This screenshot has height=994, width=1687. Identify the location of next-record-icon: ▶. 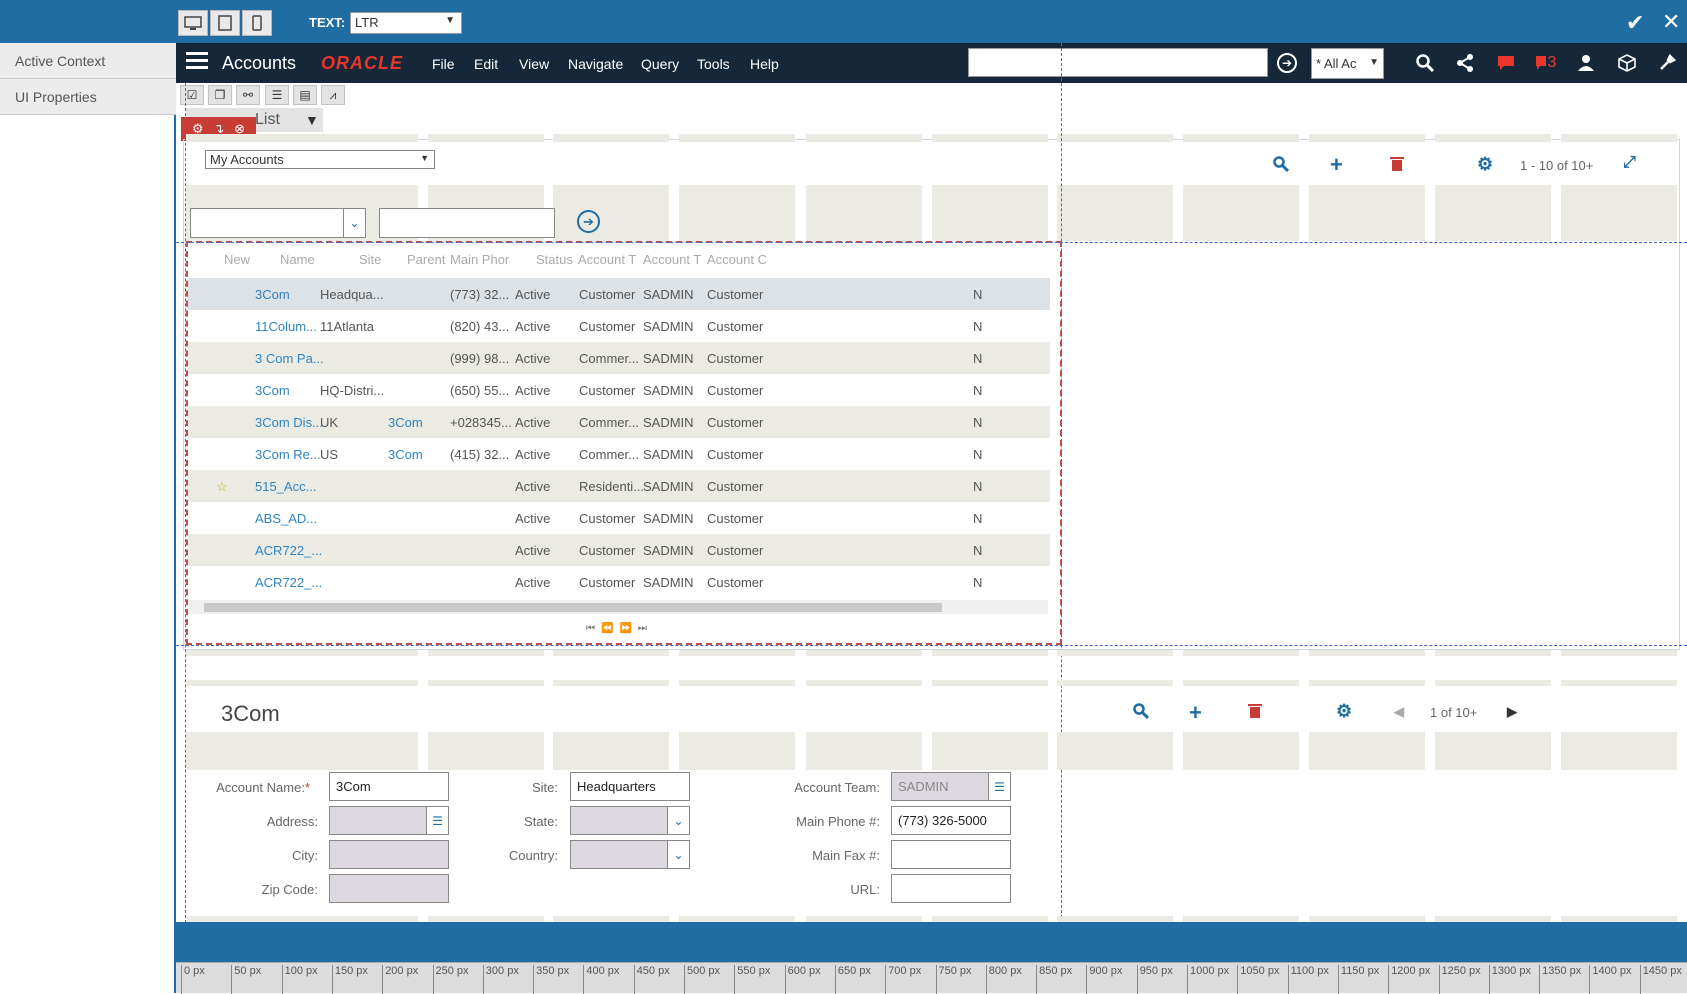
(1512, 712).